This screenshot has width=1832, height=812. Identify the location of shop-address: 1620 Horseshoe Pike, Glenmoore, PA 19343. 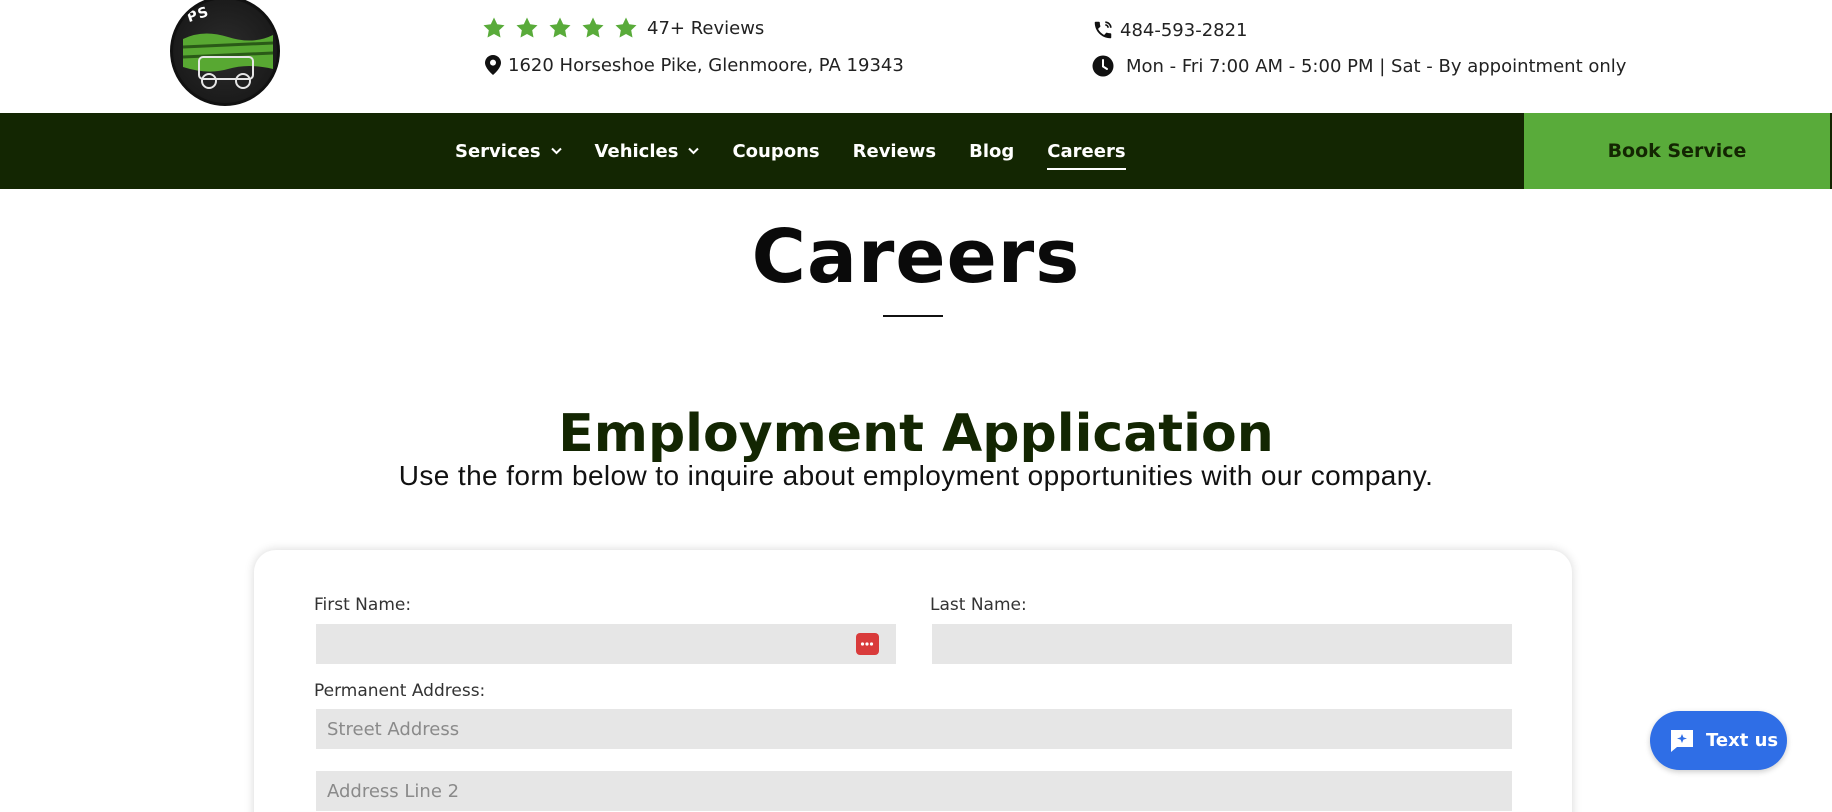
(694, 65).